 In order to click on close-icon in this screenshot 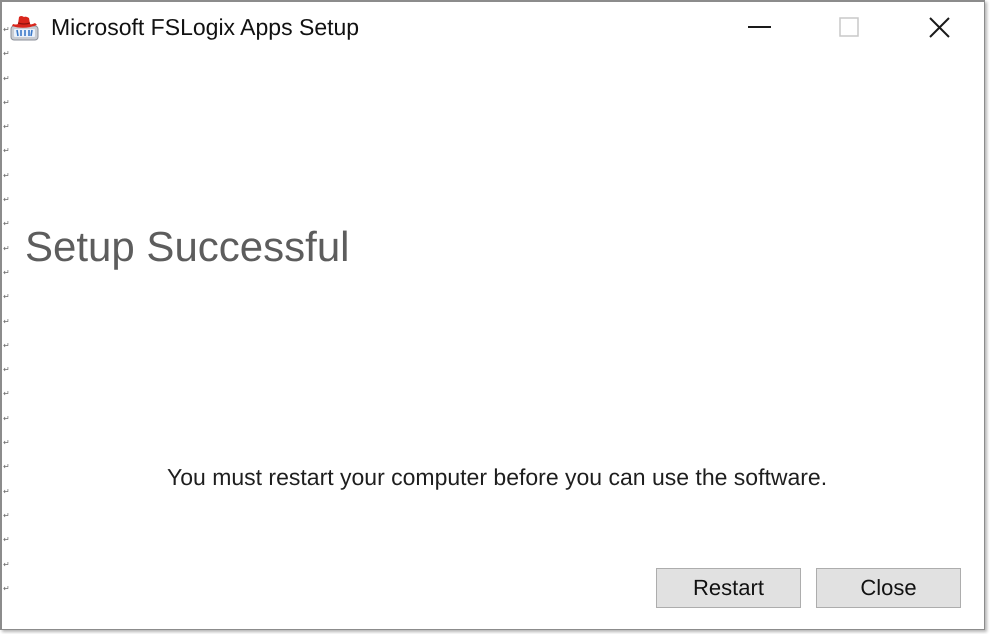, I will do `click(939, 27)`.